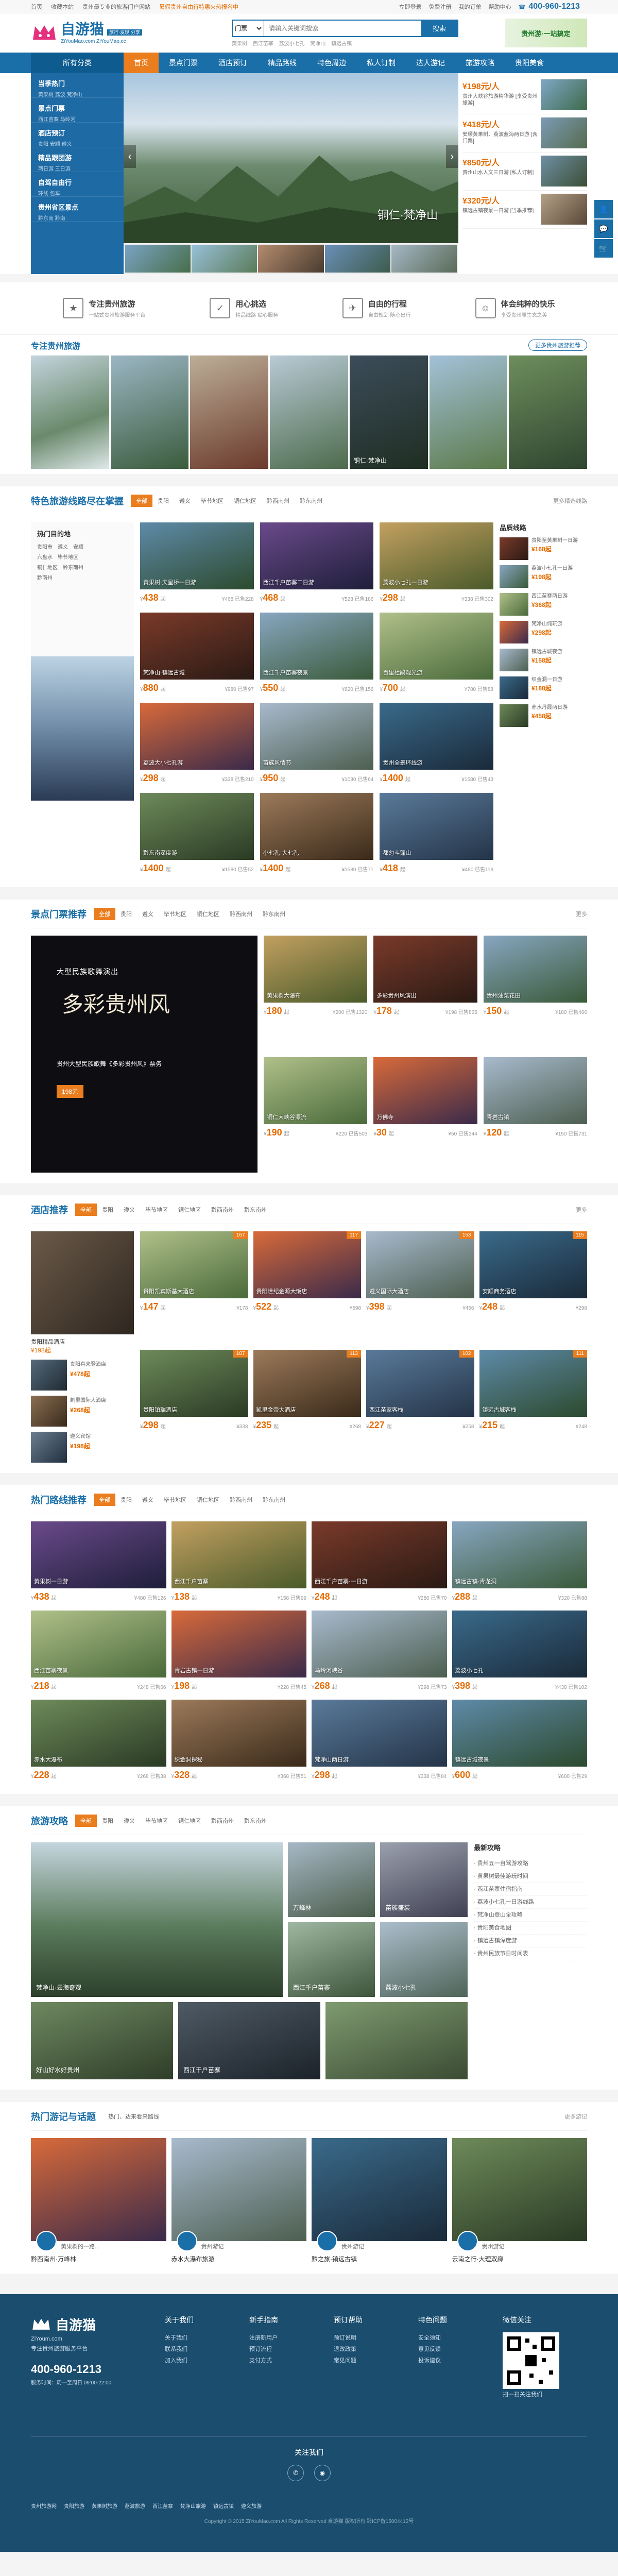  Describe the element at coordinates (193, 2507) in the screenshot. I see `footer-link: 梵净山旅游` at that location.